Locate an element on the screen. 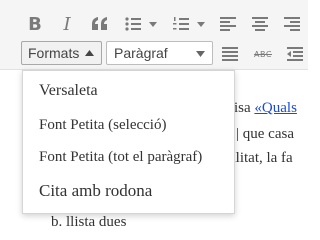 The width and height of the screenshot is (320, 240). menu-item-font-petita-paragraf: Font Petita (tot el paràgraf) is located at coordinates (120, 157).